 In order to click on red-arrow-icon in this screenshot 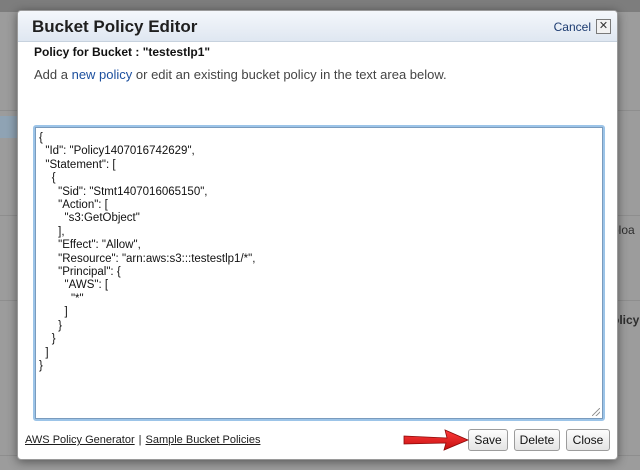, I will do `click(436, 440)`.